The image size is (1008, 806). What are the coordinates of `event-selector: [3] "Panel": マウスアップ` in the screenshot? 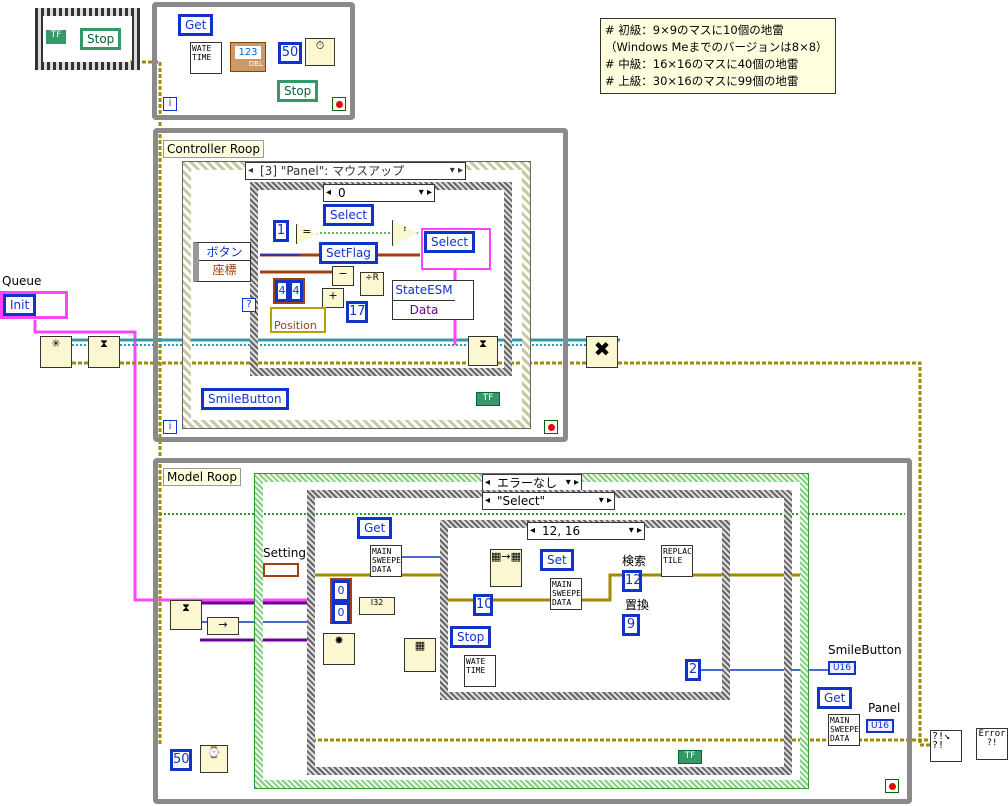 It's located at (355, 171).